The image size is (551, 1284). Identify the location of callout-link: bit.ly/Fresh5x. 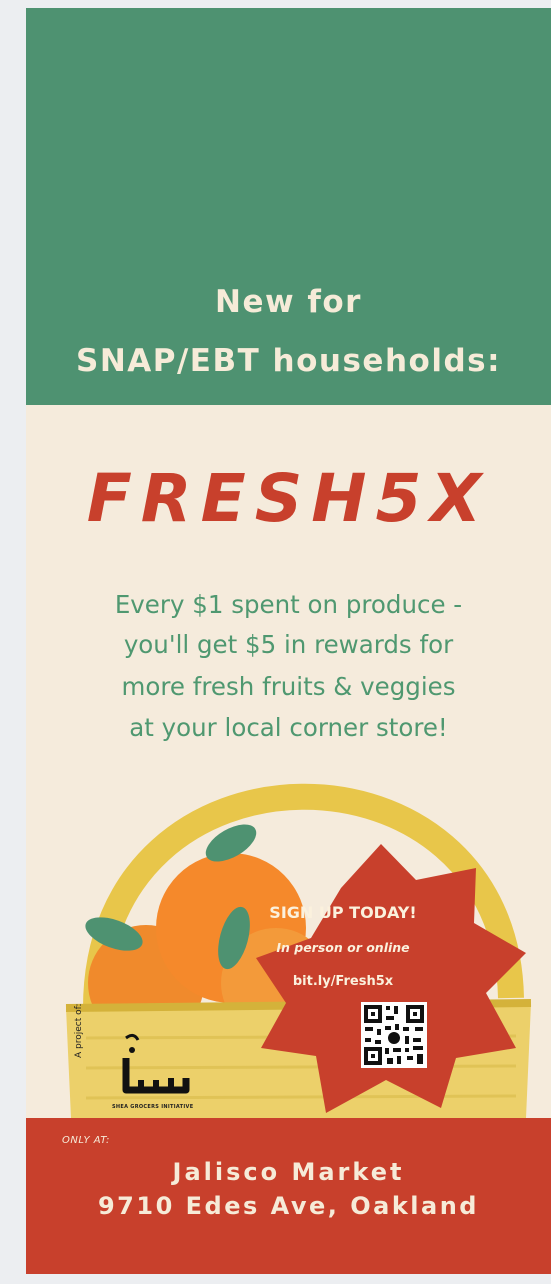
(343, 981).